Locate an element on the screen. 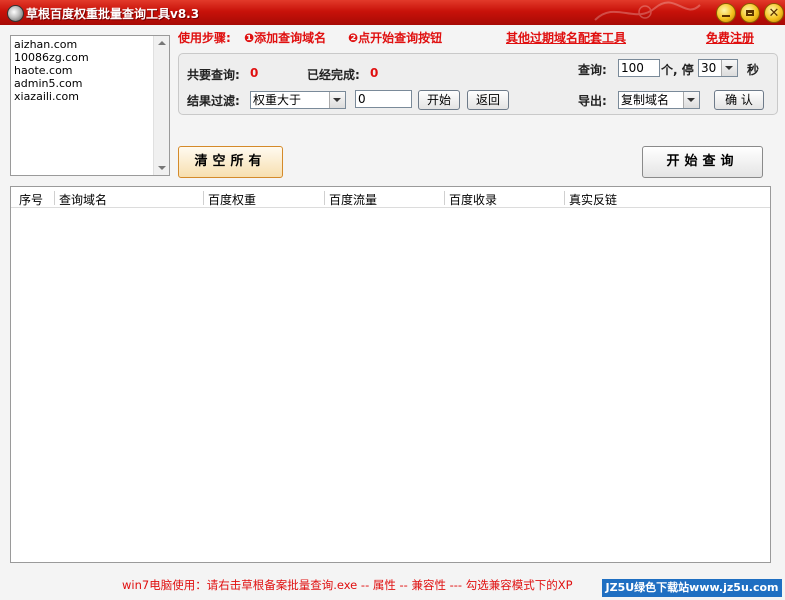 Image resolution: width=785 pixels, height=600 pixels. filter-back-button: 返回 is located at coordinates (488, 100).